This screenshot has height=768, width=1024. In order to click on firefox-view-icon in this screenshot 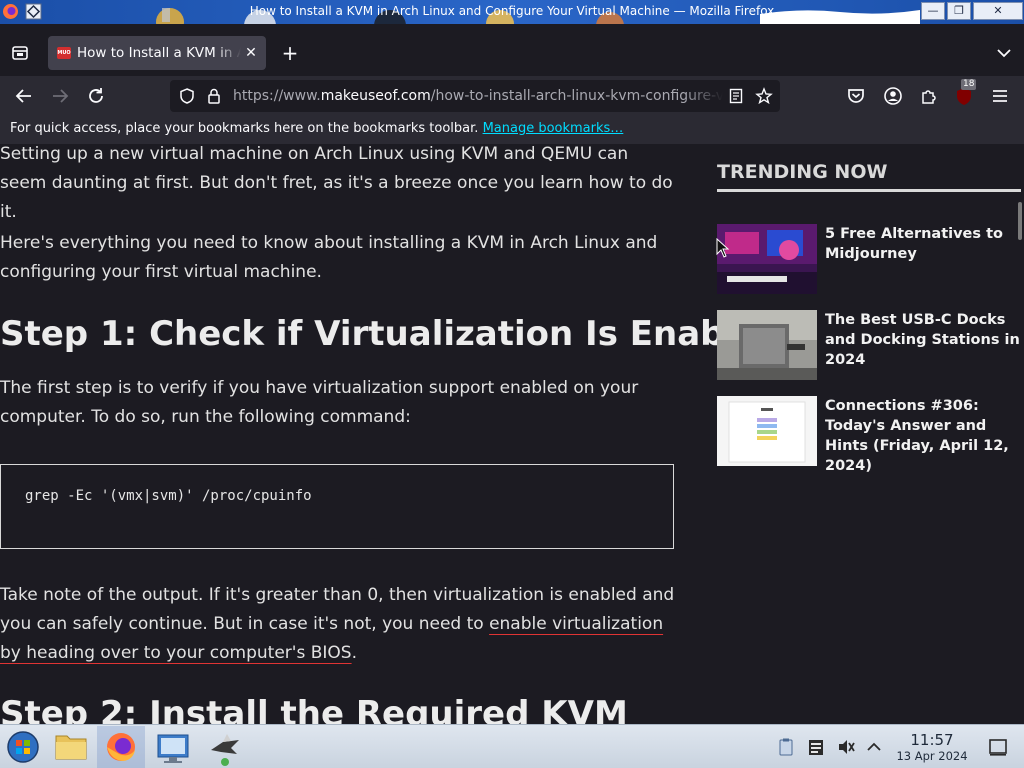, I will do `click(20, 53)`.